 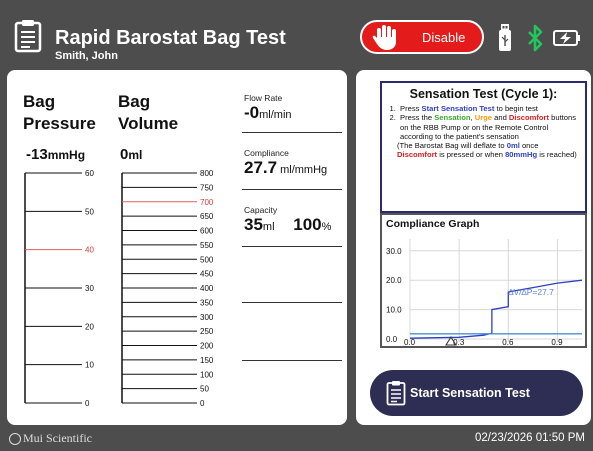 What do you see at coordinates (444, 37) in the screenshot?
I see `disable-label: Disable` at bounding box center [444, 37].